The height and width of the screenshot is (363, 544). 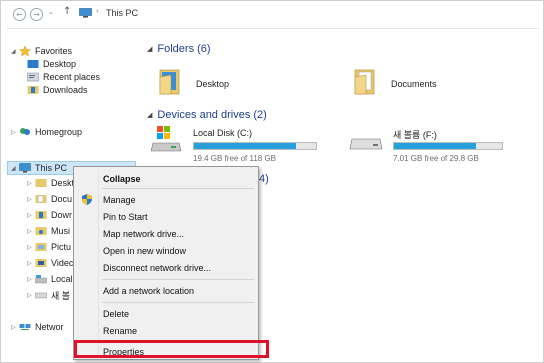 What do you see at coordinates (414, 84) in the screenshot?
I see `folder-documents-label: Documents` at bounding box center [414, 84].